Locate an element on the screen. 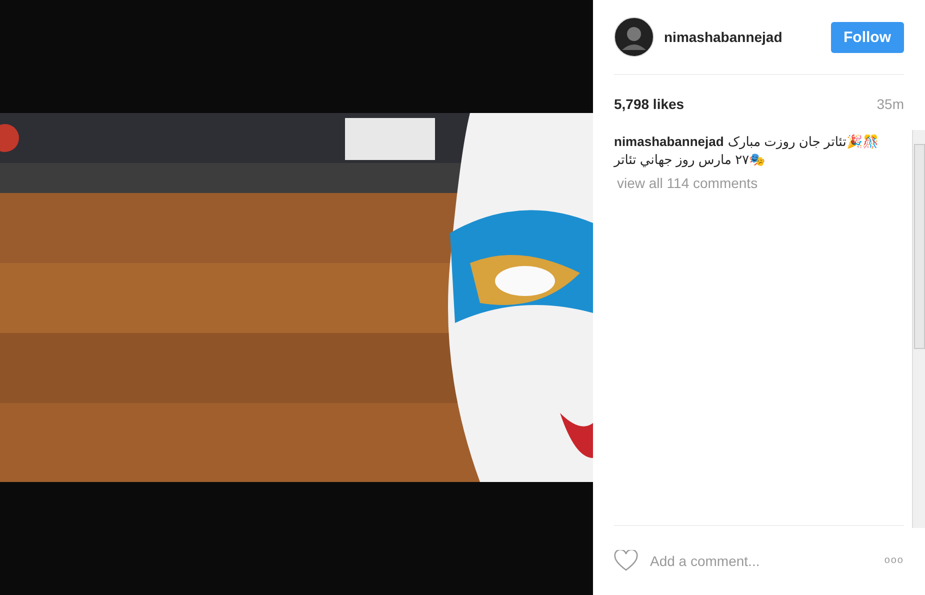 This screenshot has width=925, height=595. post-time: 35m is located at coordinates (890, 104).